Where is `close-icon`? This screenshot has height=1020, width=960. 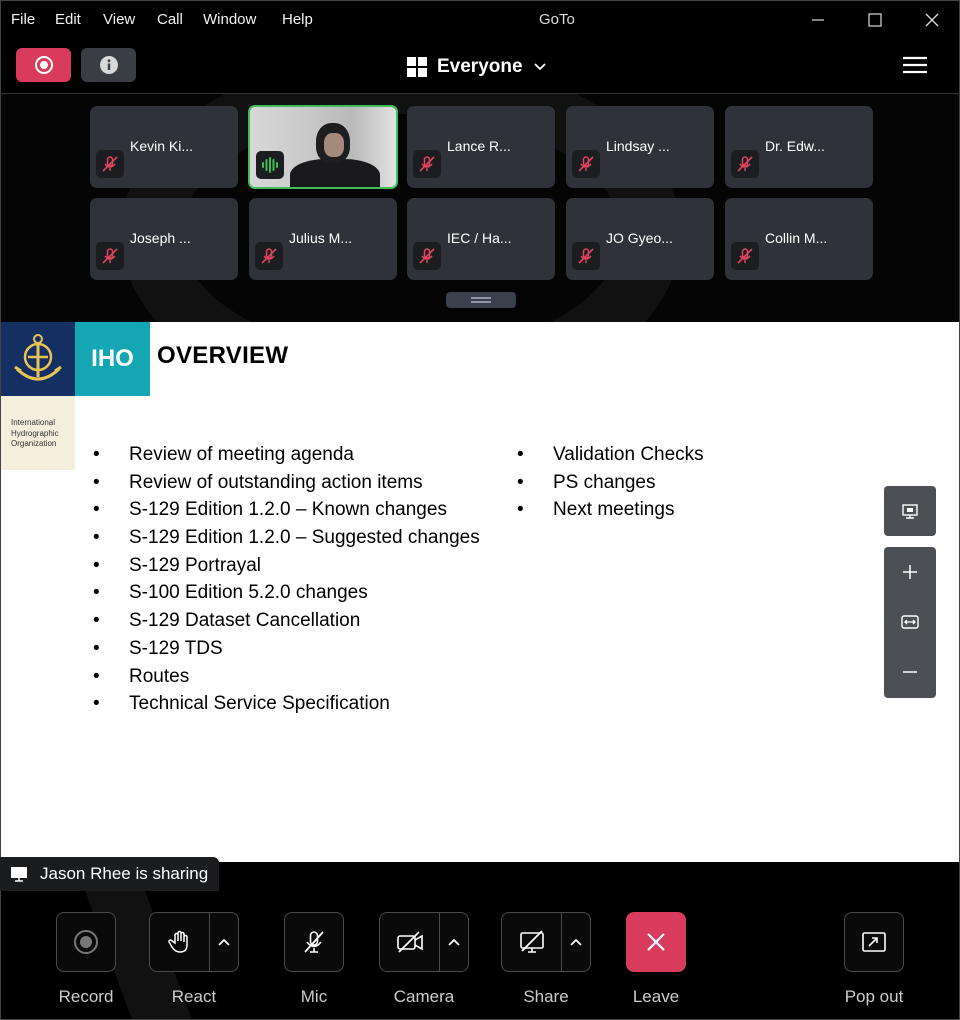 close-icon is located at coordinates (932, 20).